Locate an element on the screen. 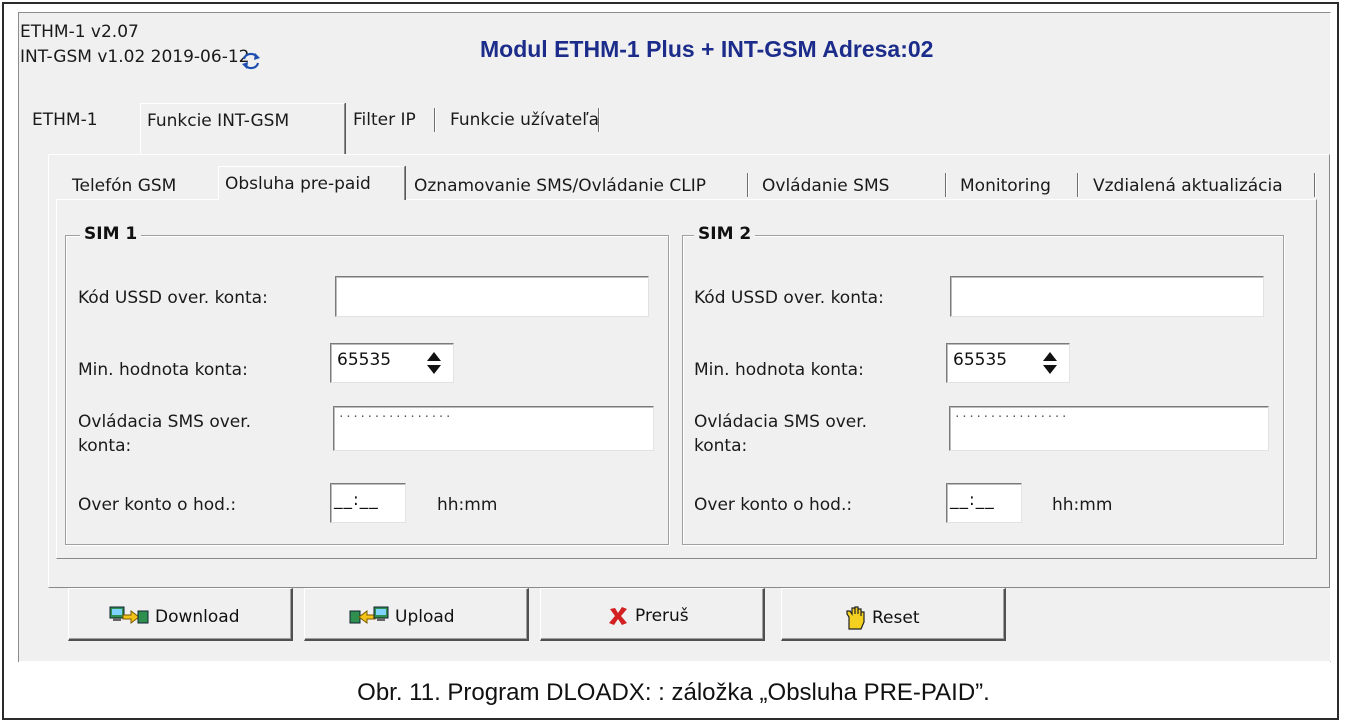 The image size is (1347, 727). tab-funkcie-int-gsm: Funkcie INT-GSM is located at coordinates (242, 129).